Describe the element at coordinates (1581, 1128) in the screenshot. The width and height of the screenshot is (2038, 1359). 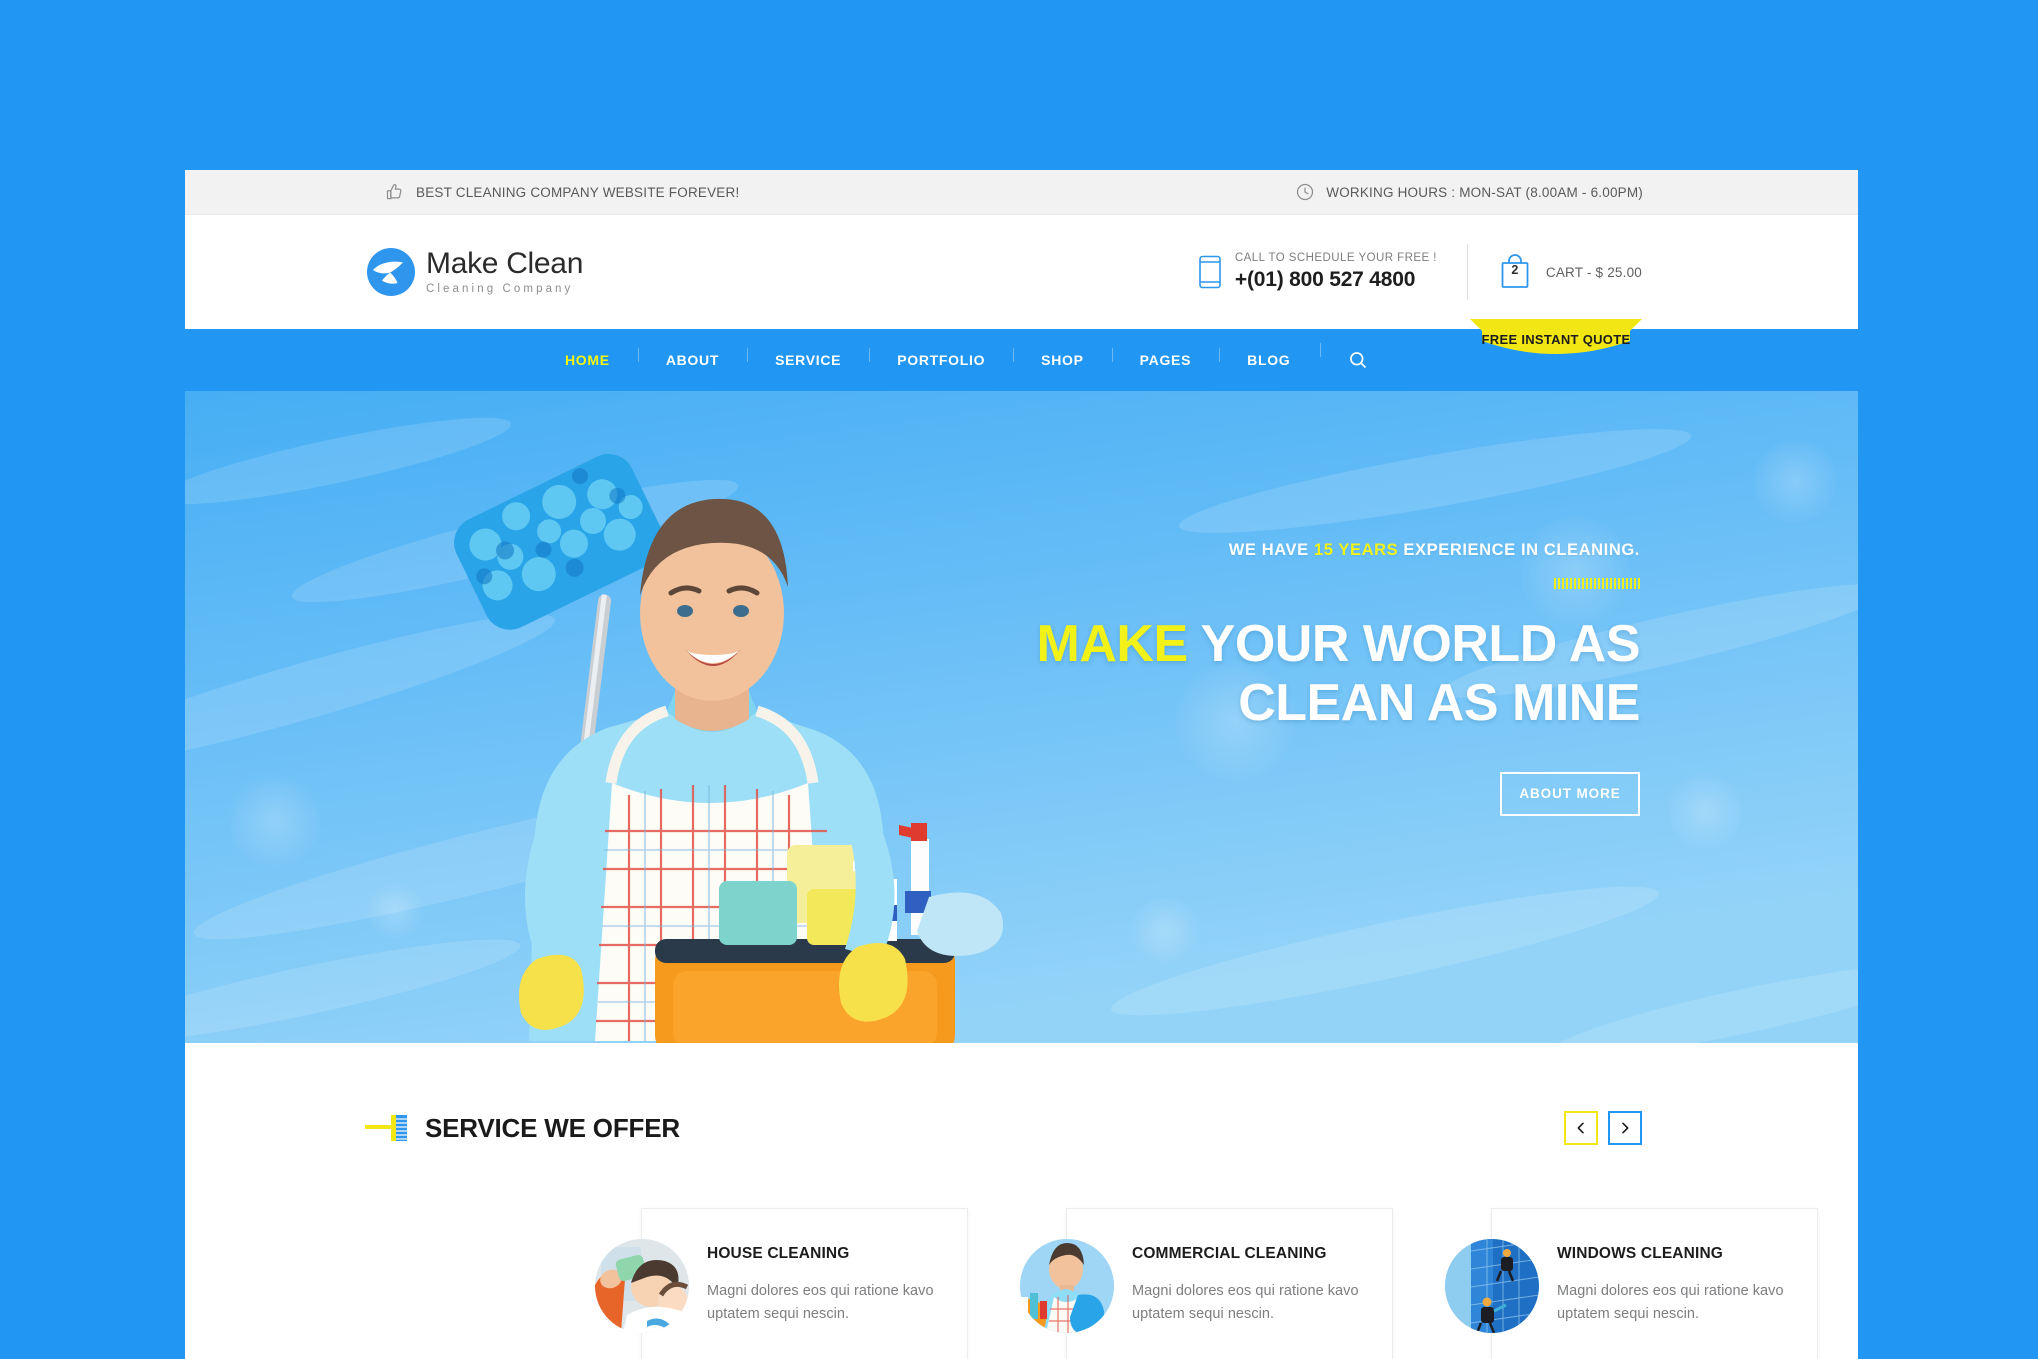
I see `carousel-prev-button` at that location.